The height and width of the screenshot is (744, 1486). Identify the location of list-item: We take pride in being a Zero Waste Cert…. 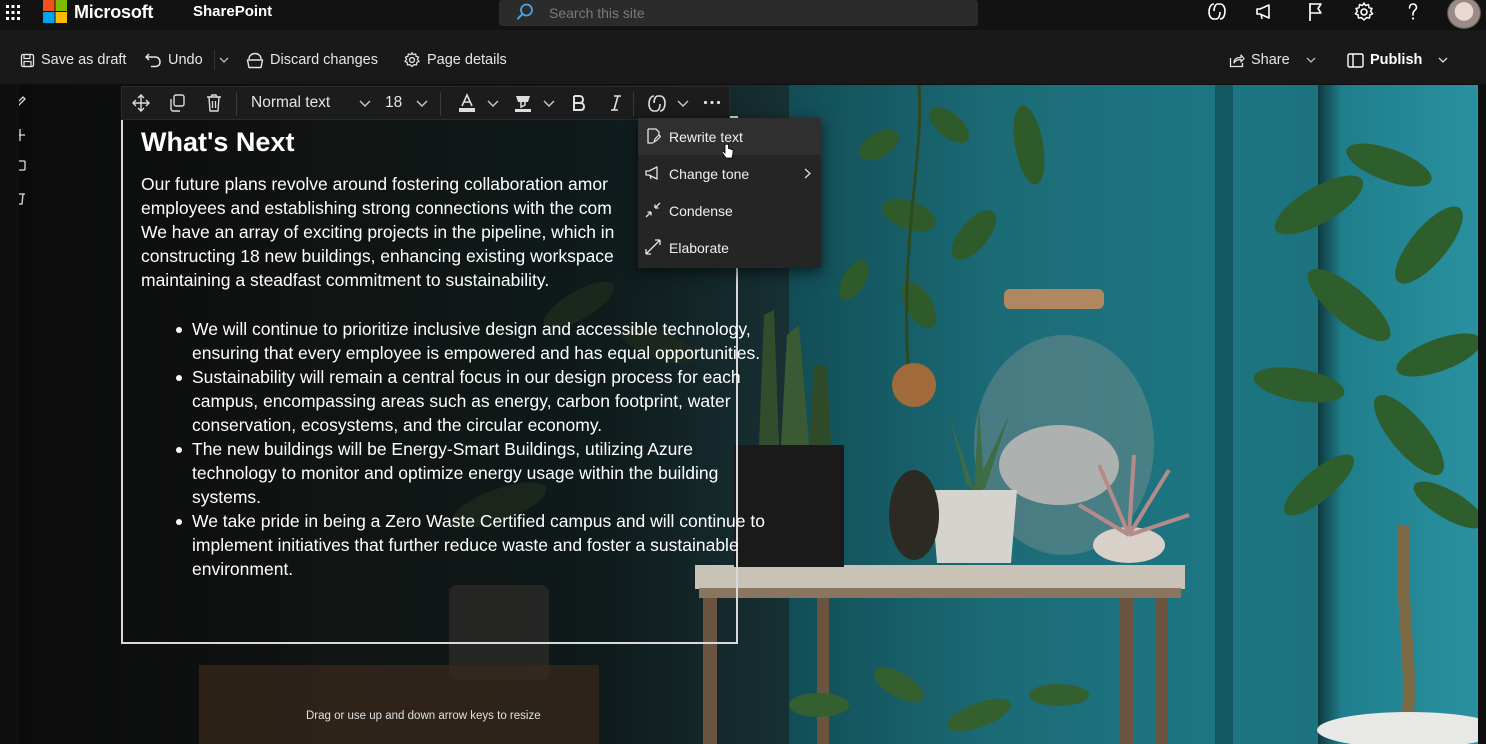
(479, 545).